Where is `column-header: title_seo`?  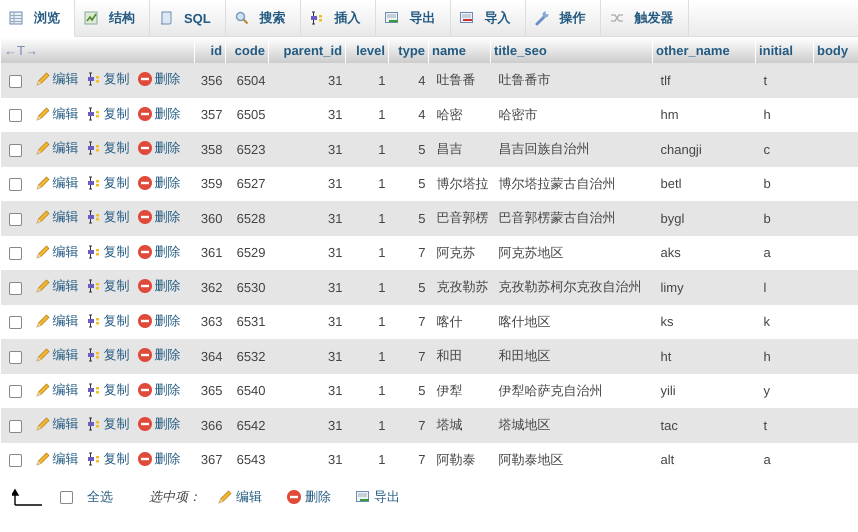 column-header: title_seo is located at coordinates (571, 50).